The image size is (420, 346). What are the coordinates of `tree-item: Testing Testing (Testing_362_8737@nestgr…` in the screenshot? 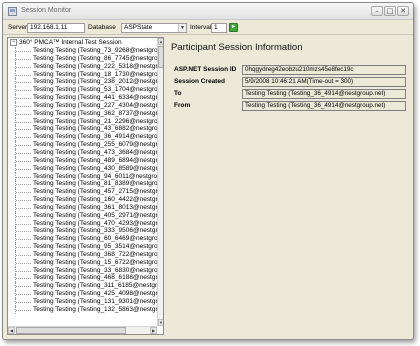 It's located at (82, 113).